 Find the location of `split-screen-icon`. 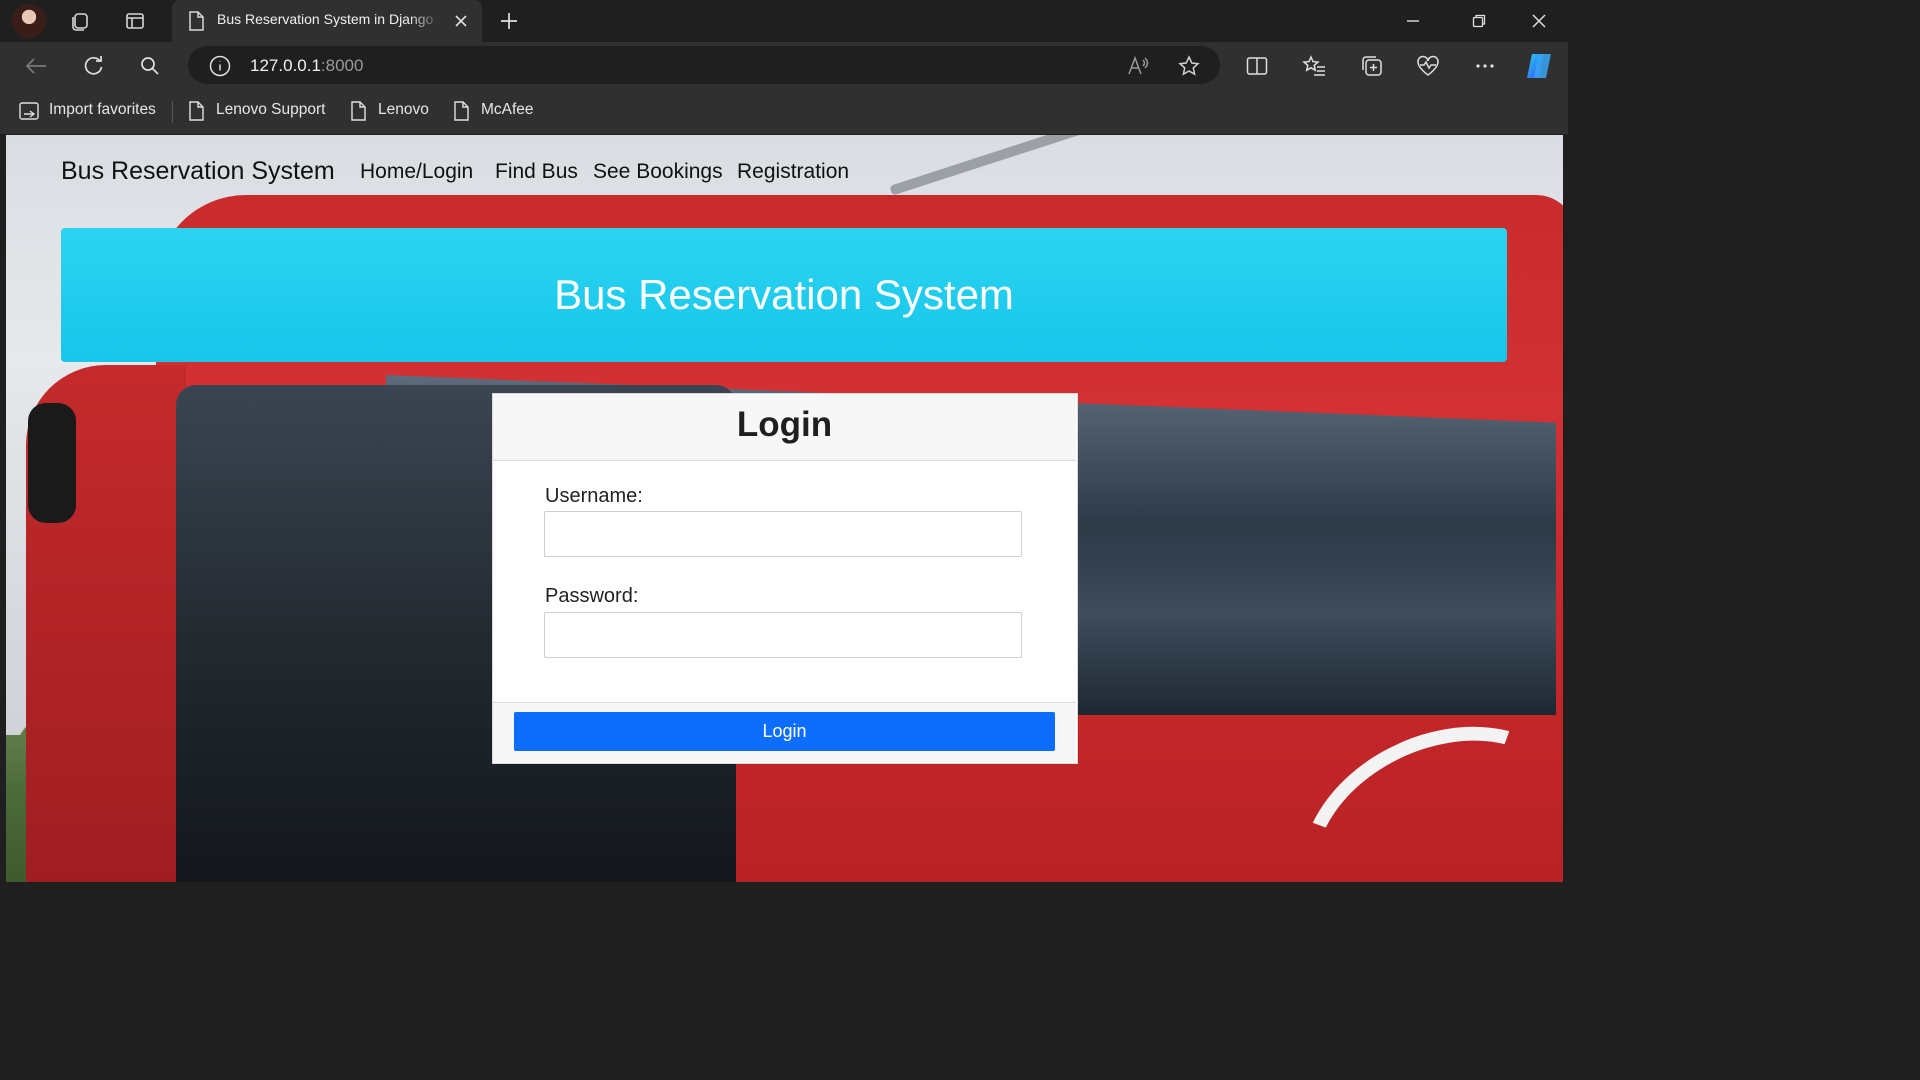

split-screen-icon is located at coordinates (1257, 66).